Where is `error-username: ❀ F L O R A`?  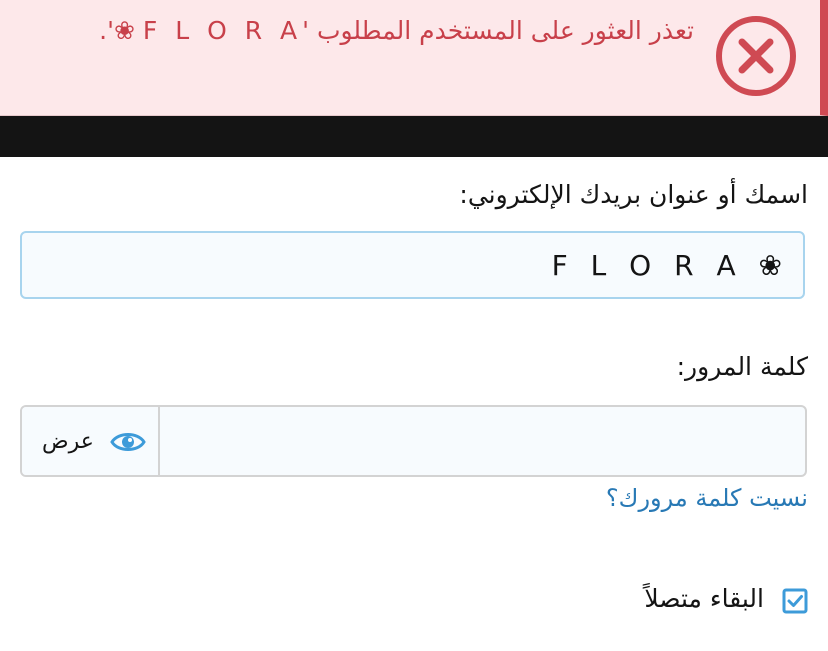 error-username: ❀ F L O R A is located at coordinates (208, 30).